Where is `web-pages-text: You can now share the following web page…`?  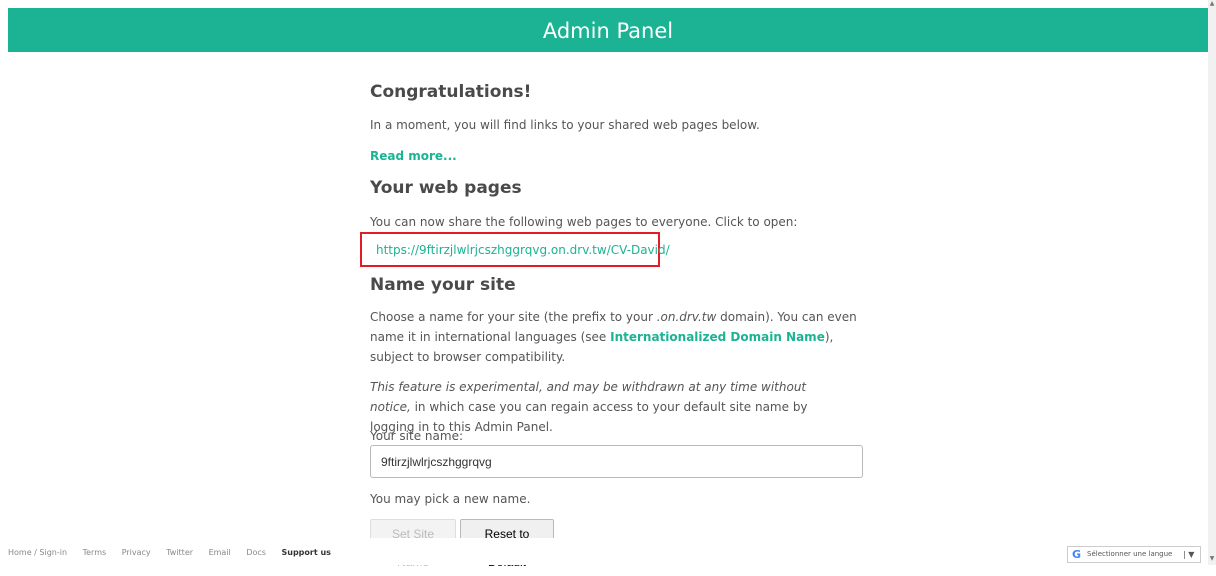
web-pages-text: You can now share the following web page… is located at coordinates (584, 222).